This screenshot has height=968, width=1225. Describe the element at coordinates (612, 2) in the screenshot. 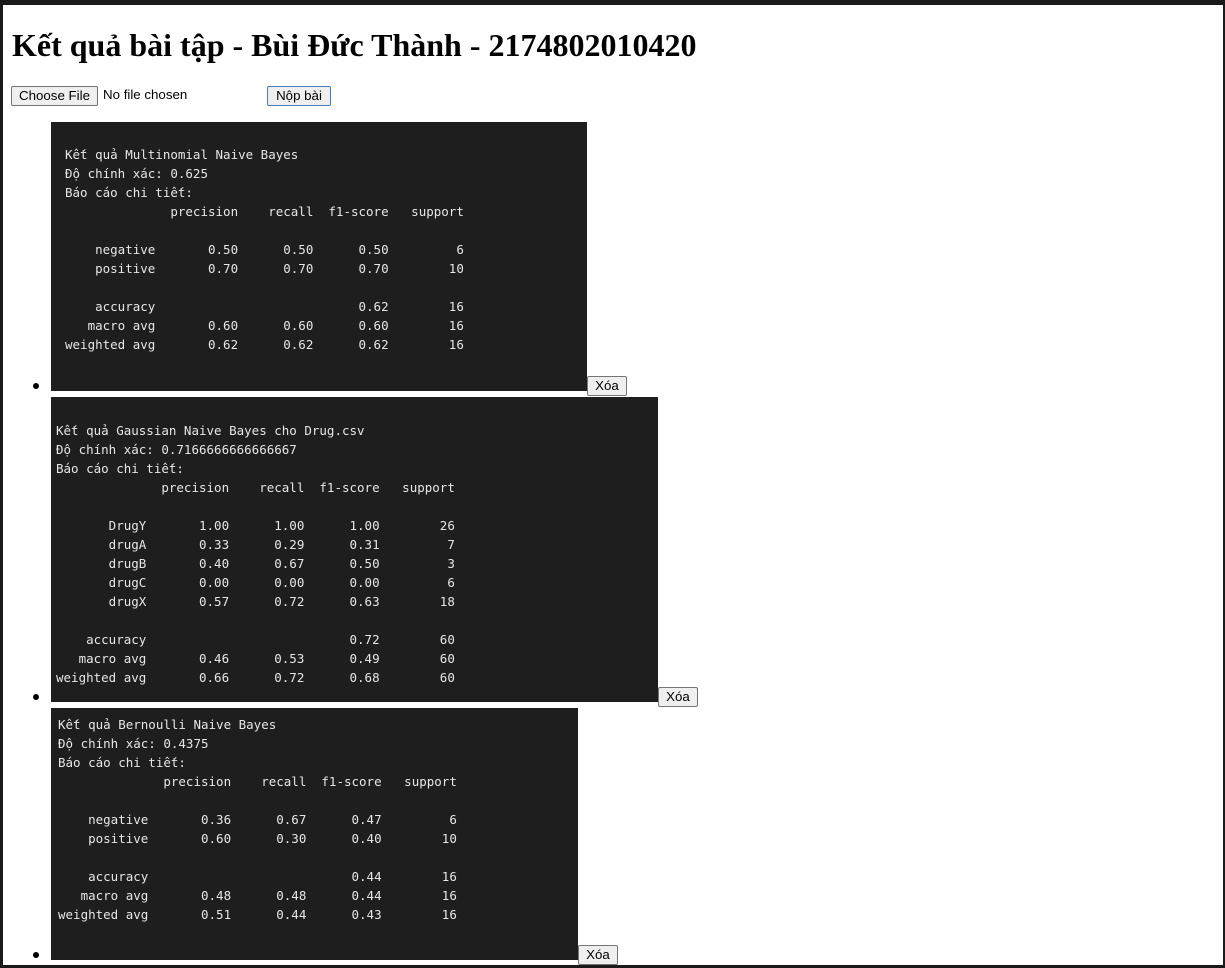

I see `window-top-border` at that location.